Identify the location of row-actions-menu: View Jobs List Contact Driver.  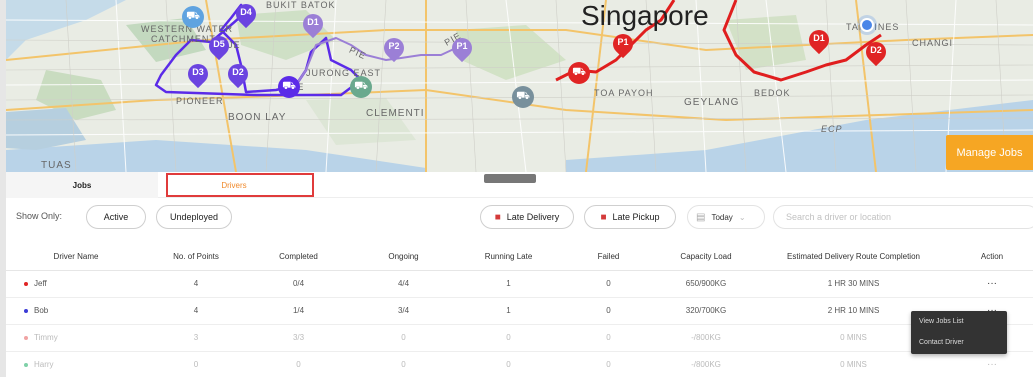
(959, 332).